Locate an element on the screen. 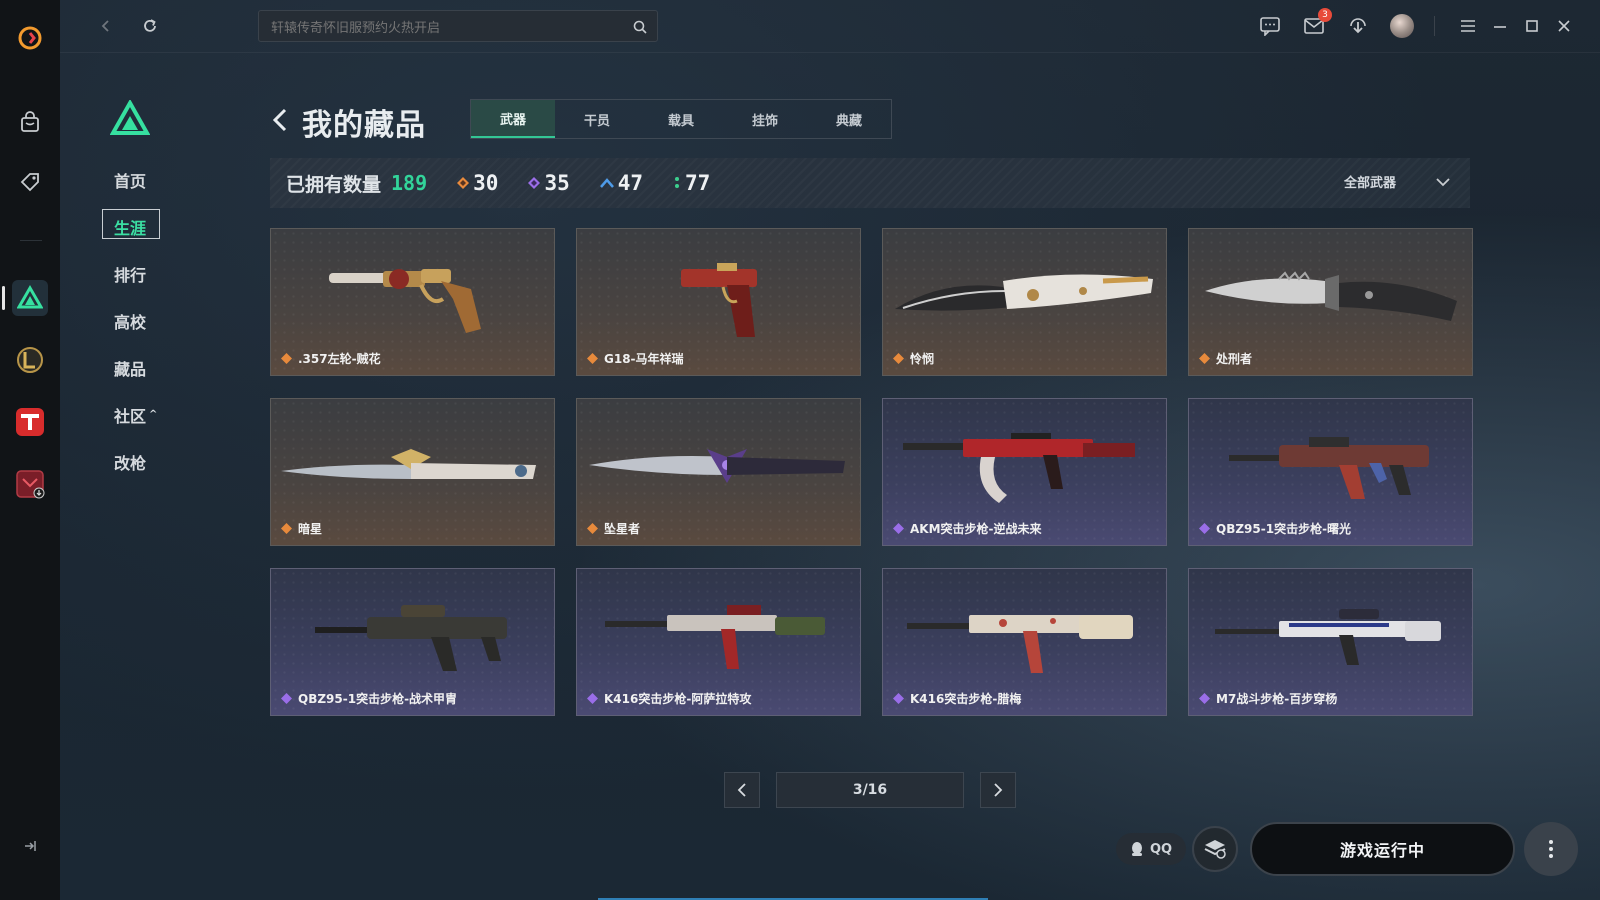  search-box is located at coordinates (458, 26).